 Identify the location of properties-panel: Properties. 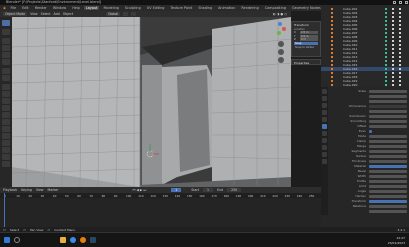
(306, 62).